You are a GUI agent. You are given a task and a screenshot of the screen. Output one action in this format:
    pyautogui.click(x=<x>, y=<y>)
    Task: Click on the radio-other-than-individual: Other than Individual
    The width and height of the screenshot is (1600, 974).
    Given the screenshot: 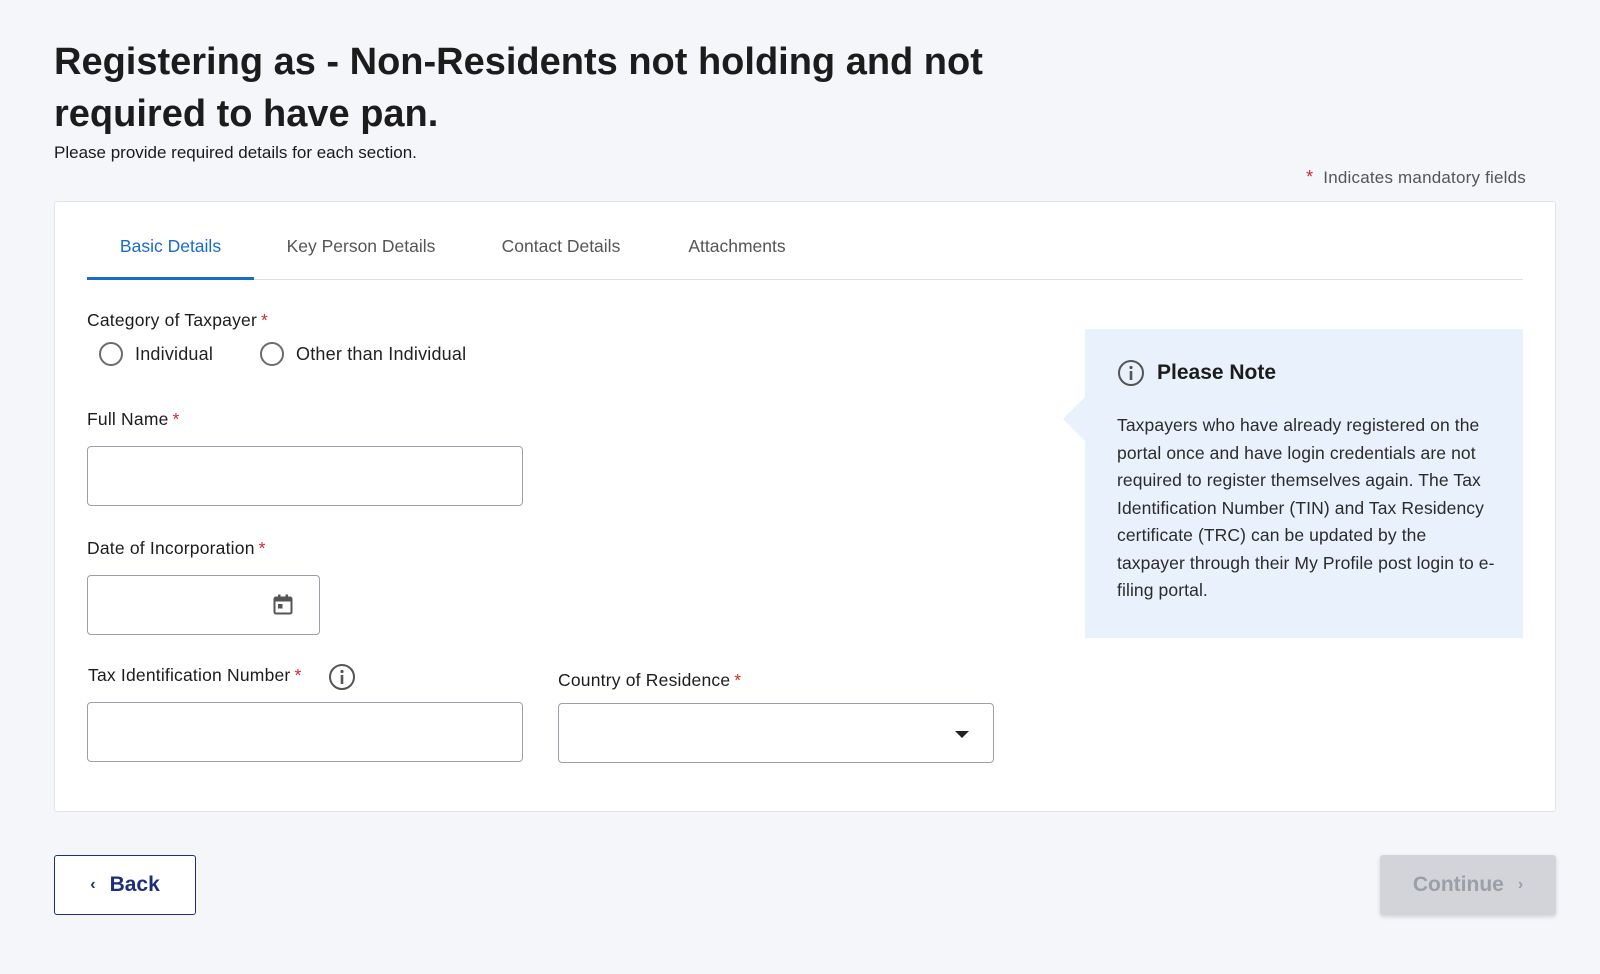 What is the action you would take?
    pyautogui.click(x=363, y=354)
    